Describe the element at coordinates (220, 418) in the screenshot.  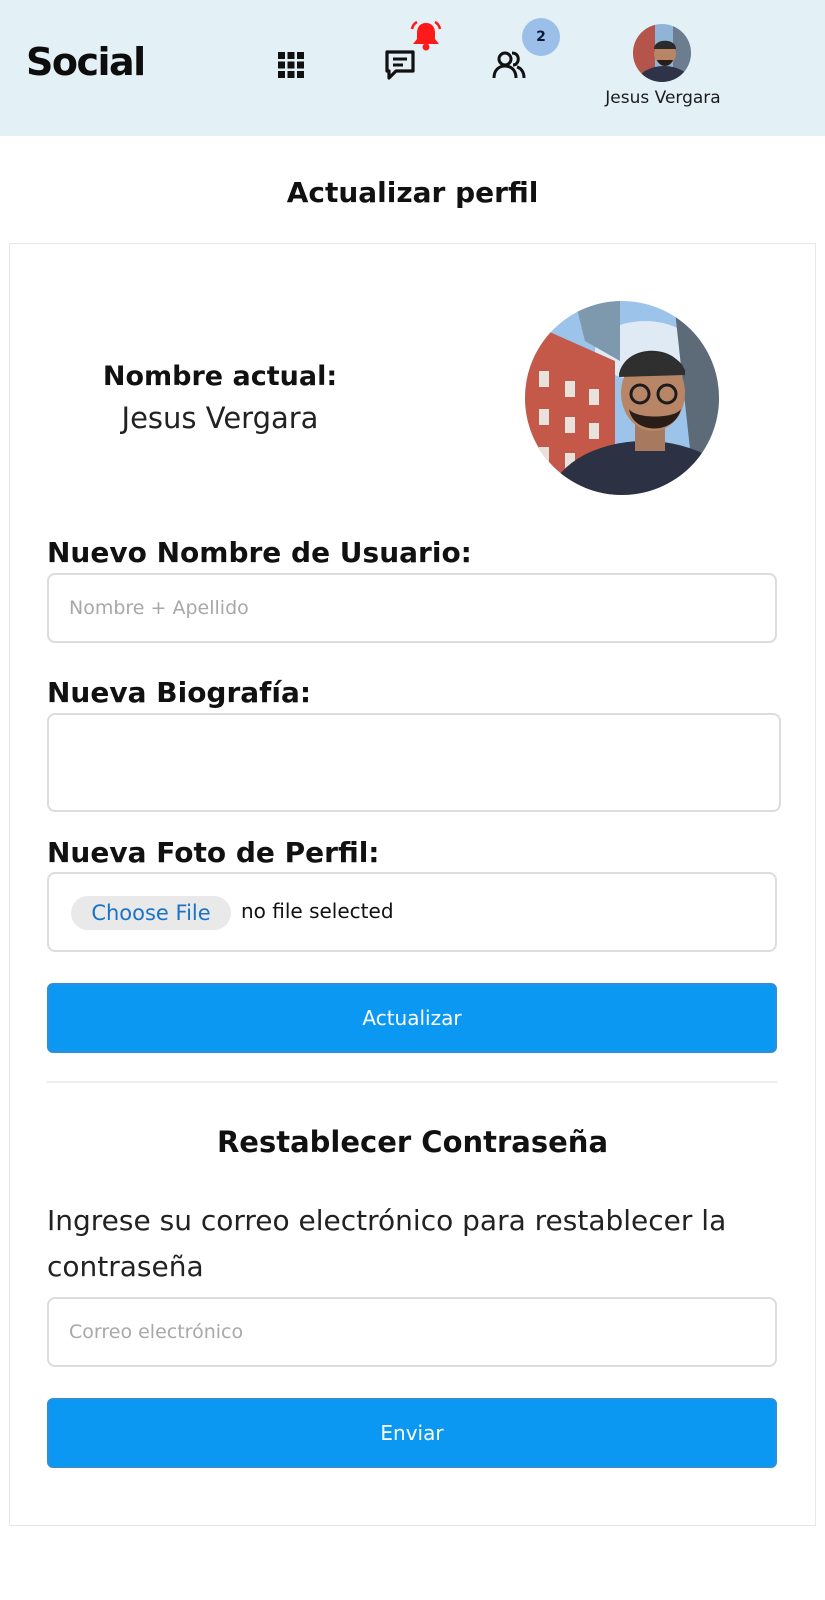
I see `current-name-value: Jesus Vergara` at that location.